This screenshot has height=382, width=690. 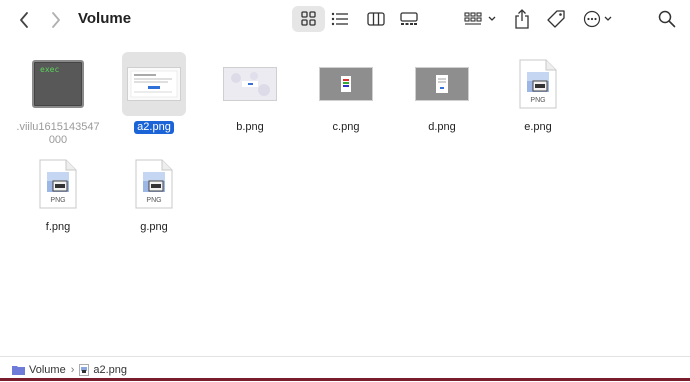 I want to click on file-name: .viilu1615143547000, so click(x=58, y=133).